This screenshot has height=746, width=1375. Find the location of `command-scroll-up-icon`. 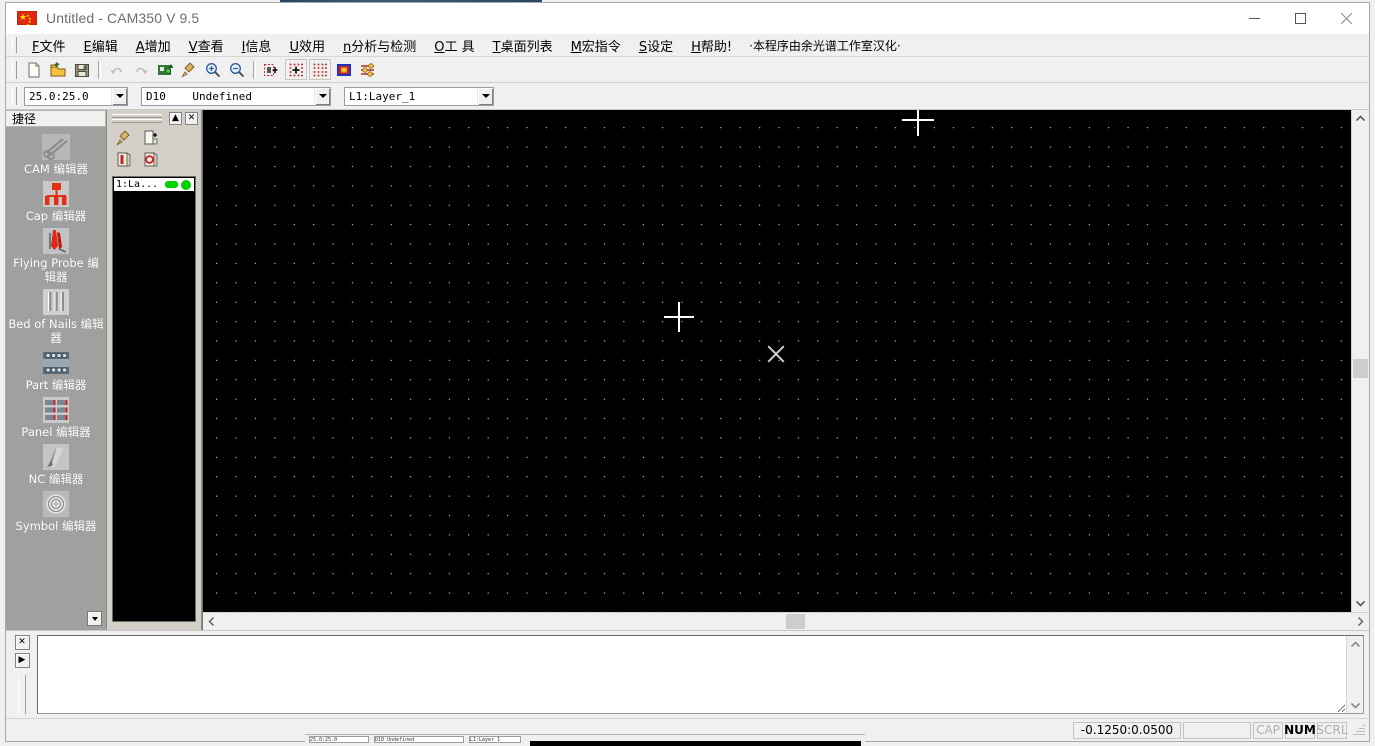

command-scroll-up-icon is located at coordinates (1355, 644).